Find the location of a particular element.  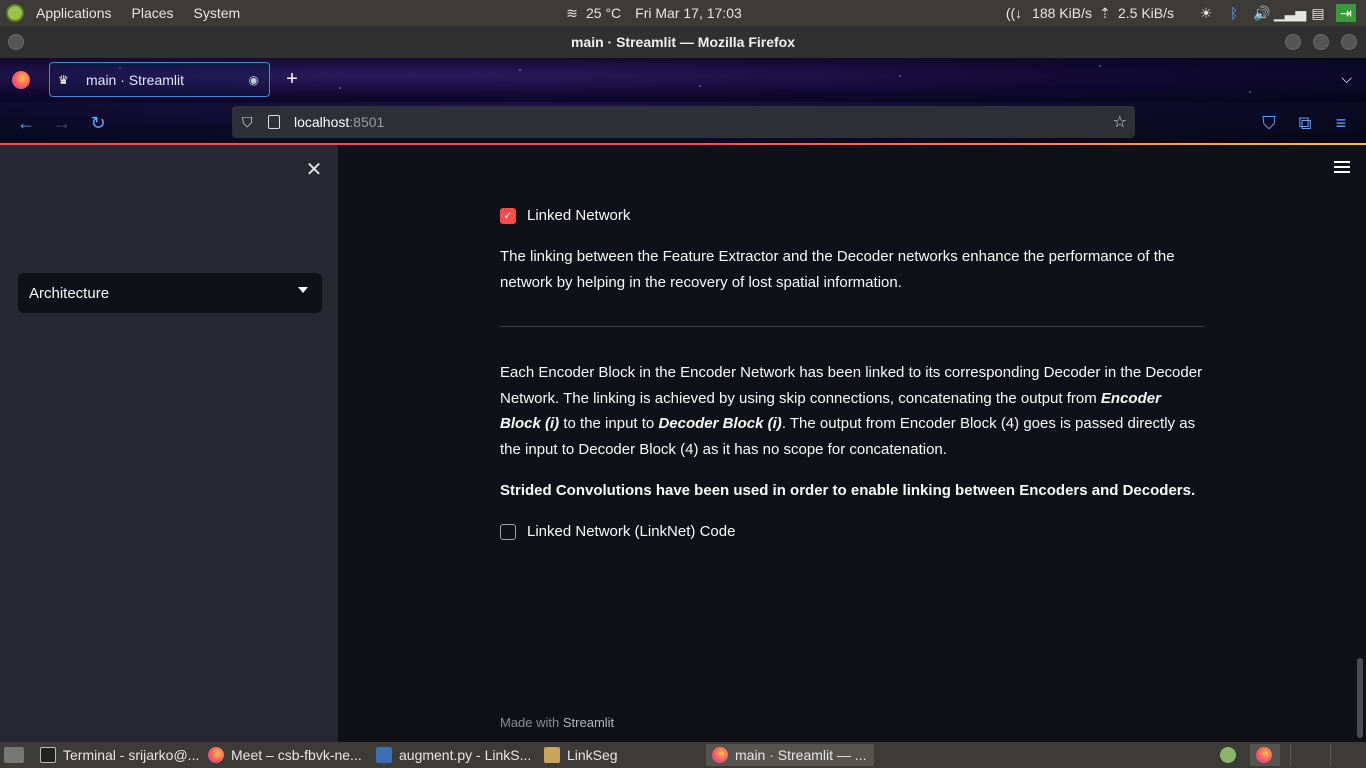

maximize-button is located at coordinates (1321, 42).